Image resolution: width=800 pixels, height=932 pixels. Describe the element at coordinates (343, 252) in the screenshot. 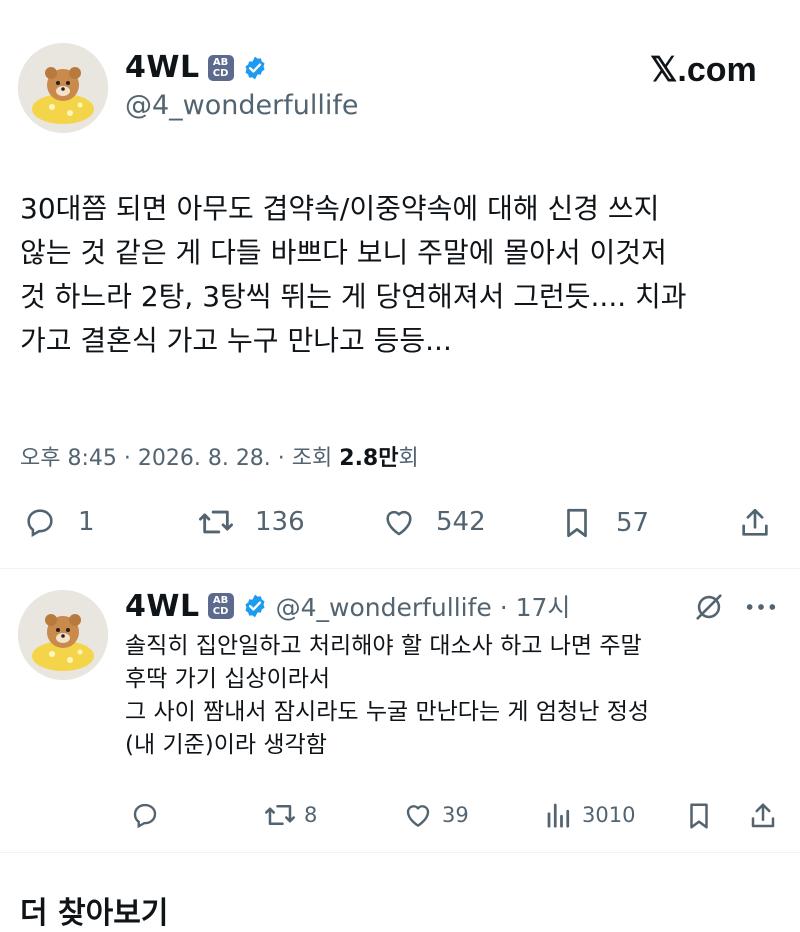

I see `tweet-line: 않는 것 같은 게 다들 바쁘다 보니 주말에 몰아서 이것저` at that location.